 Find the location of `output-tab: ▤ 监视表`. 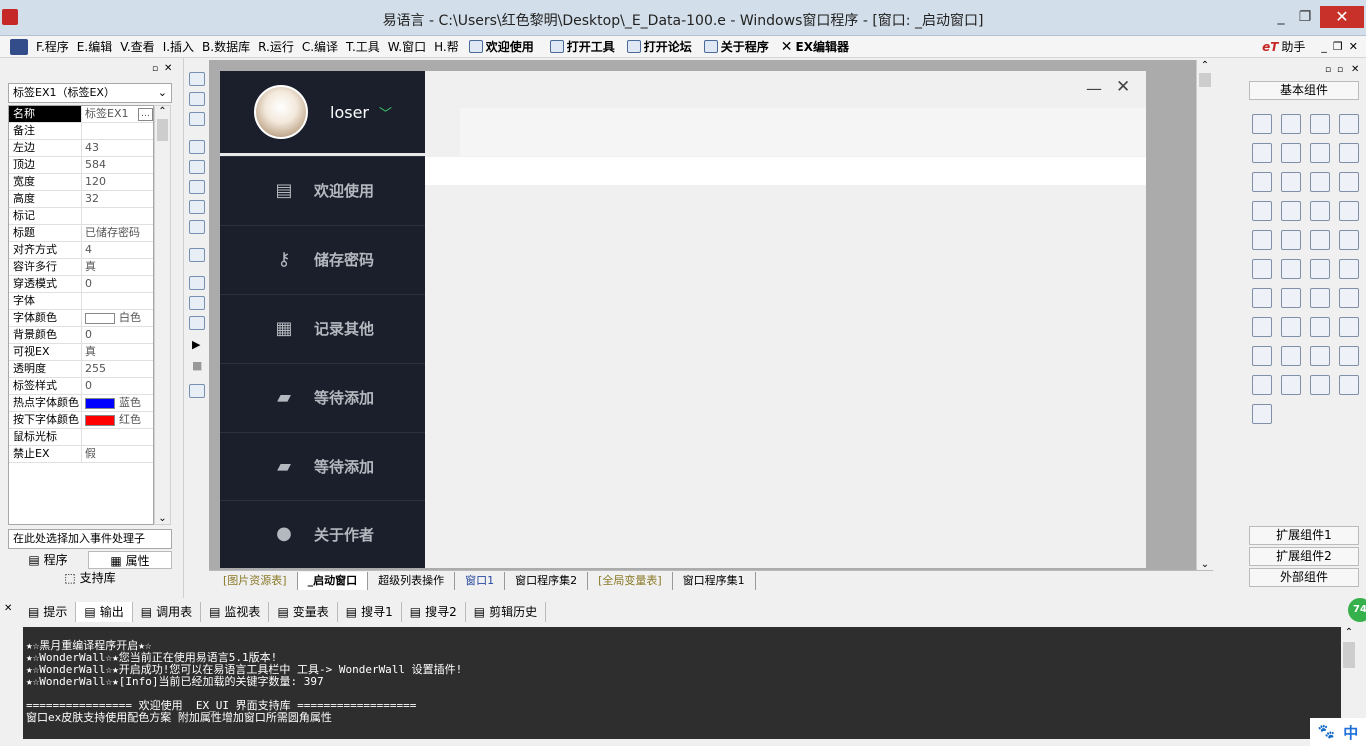

output-tab: ▤ 监视表 is located at coordinates (235, 612).